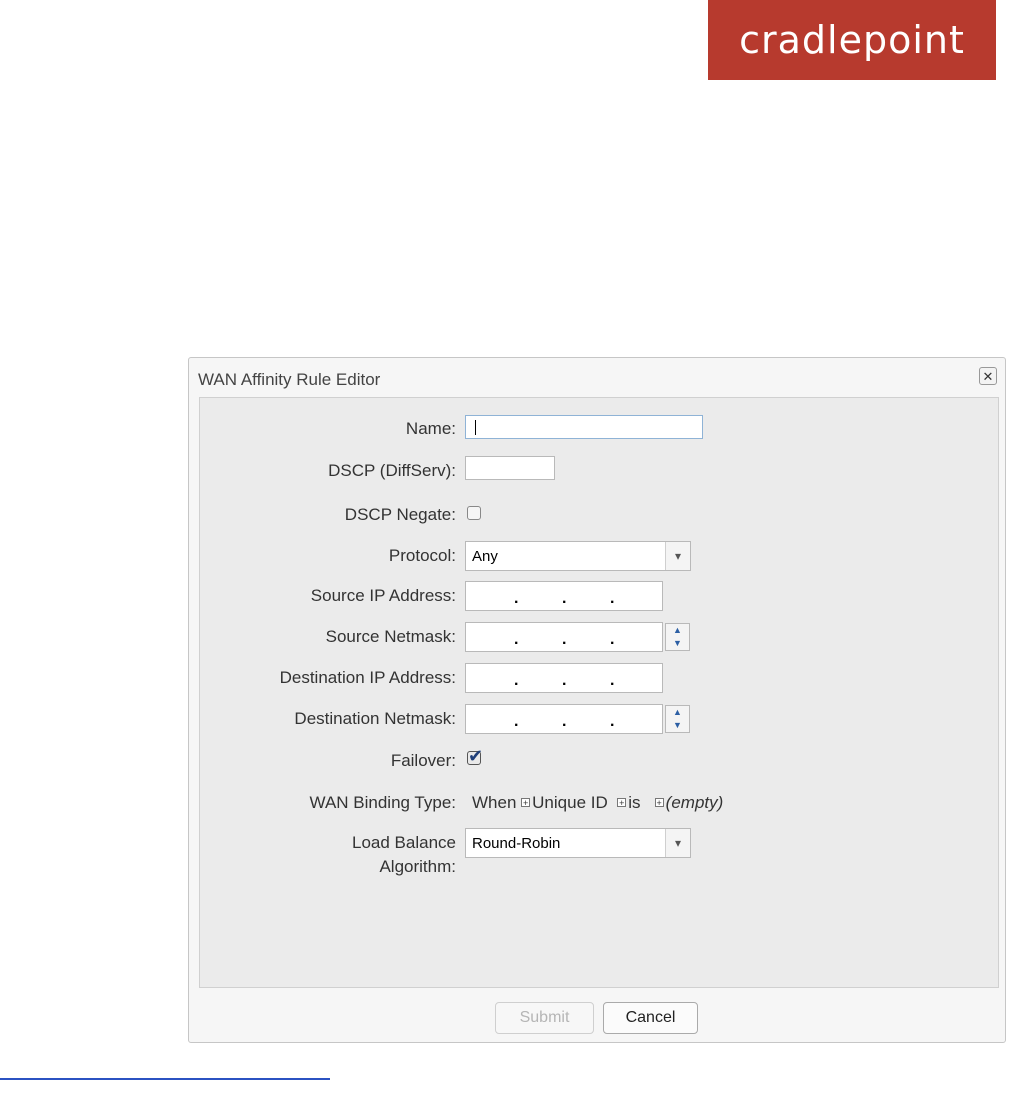 This screenshot has height=1093, width=1009. I want to click on dscp-input, so click(510, 468).